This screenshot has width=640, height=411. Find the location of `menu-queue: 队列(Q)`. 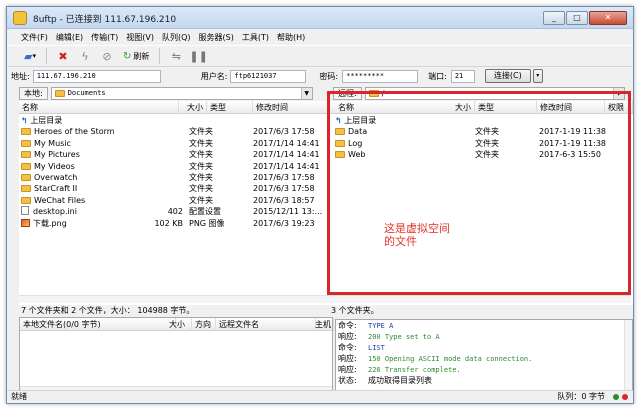

menu-queue: 队列(Q) is located at coordinates (176, 37).